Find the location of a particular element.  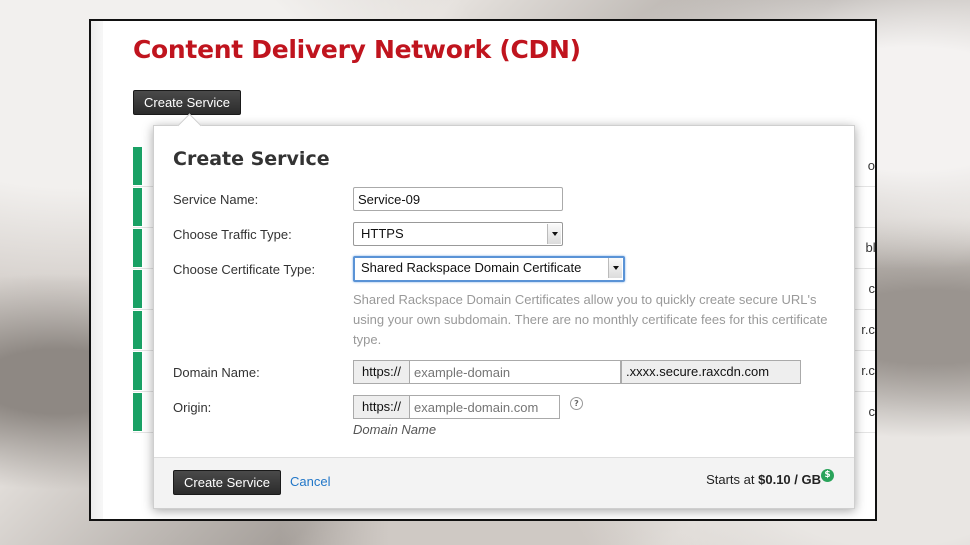

traffic-type-value: HTTPS is located at coordinates (382, 233).